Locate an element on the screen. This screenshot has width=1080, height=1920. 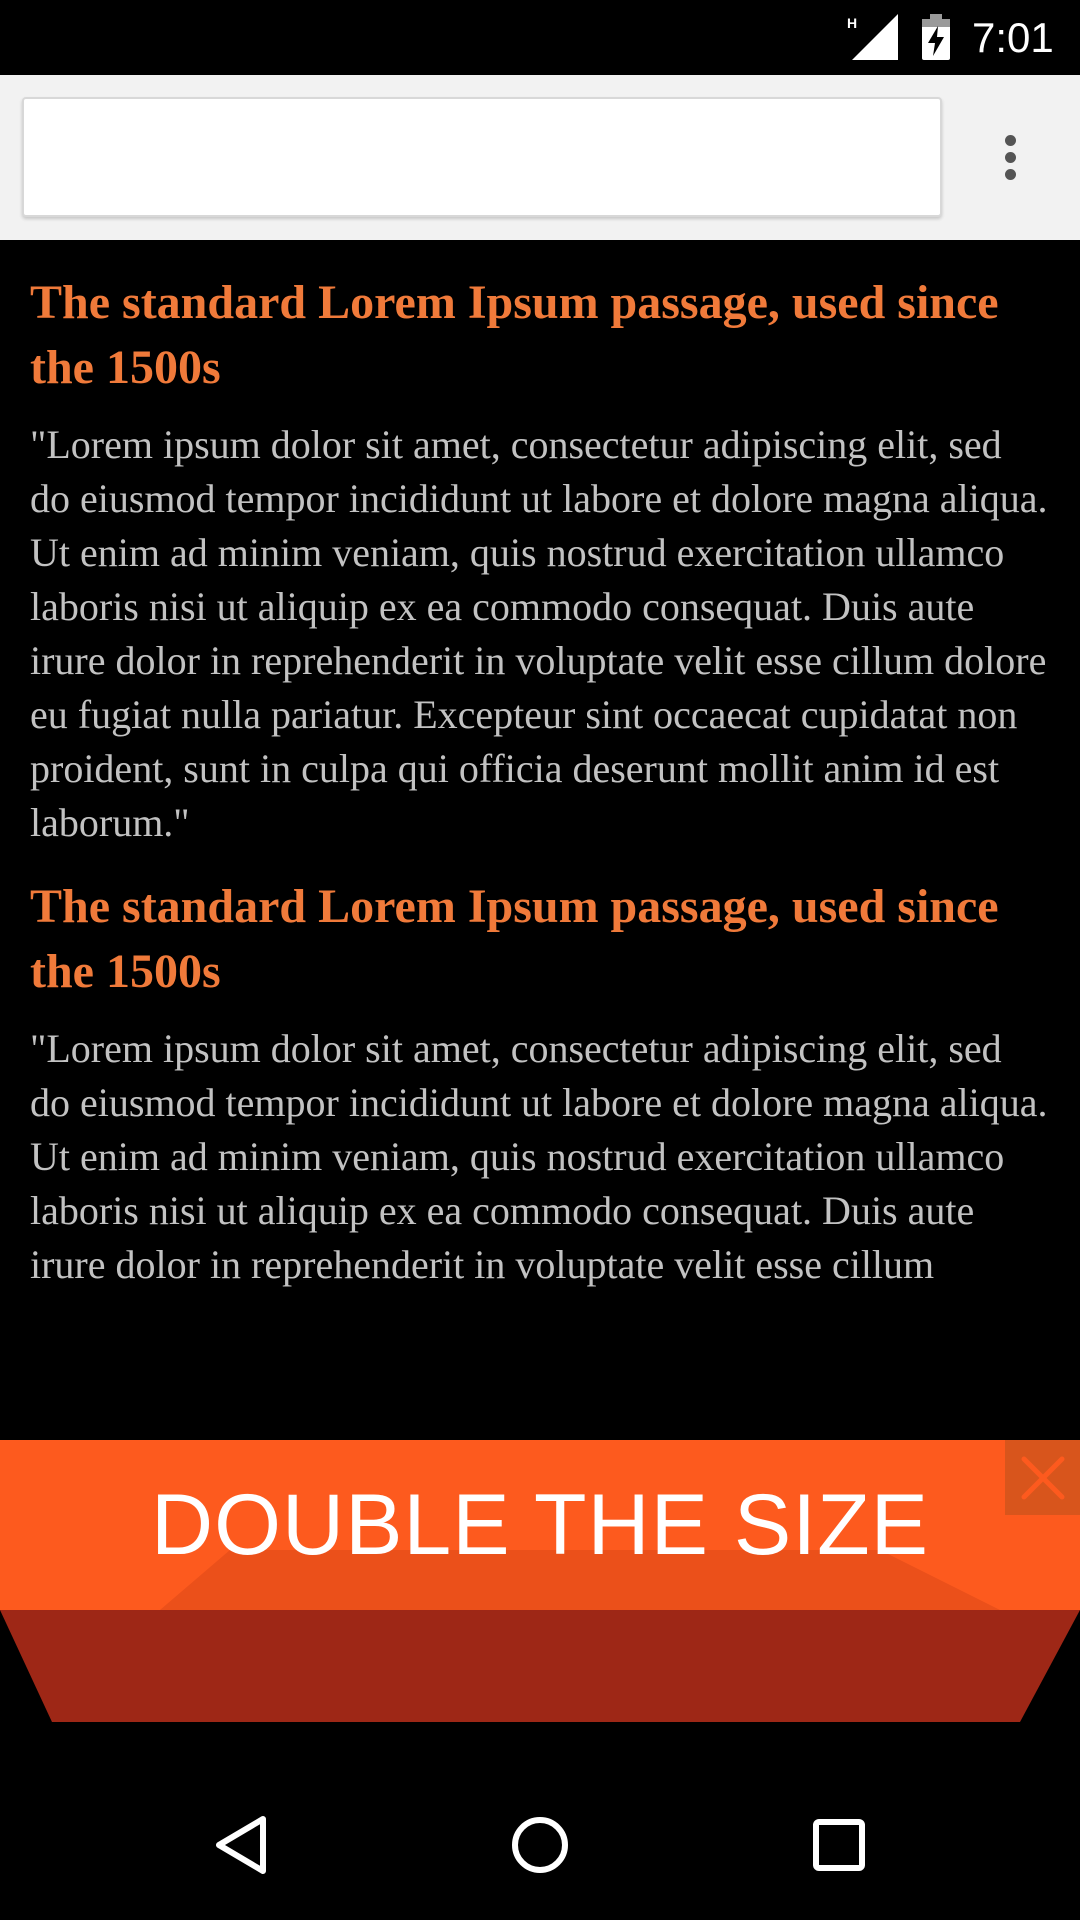
promo-label: DOUBLE THE SIZE is located at coordinates (540, 1525).